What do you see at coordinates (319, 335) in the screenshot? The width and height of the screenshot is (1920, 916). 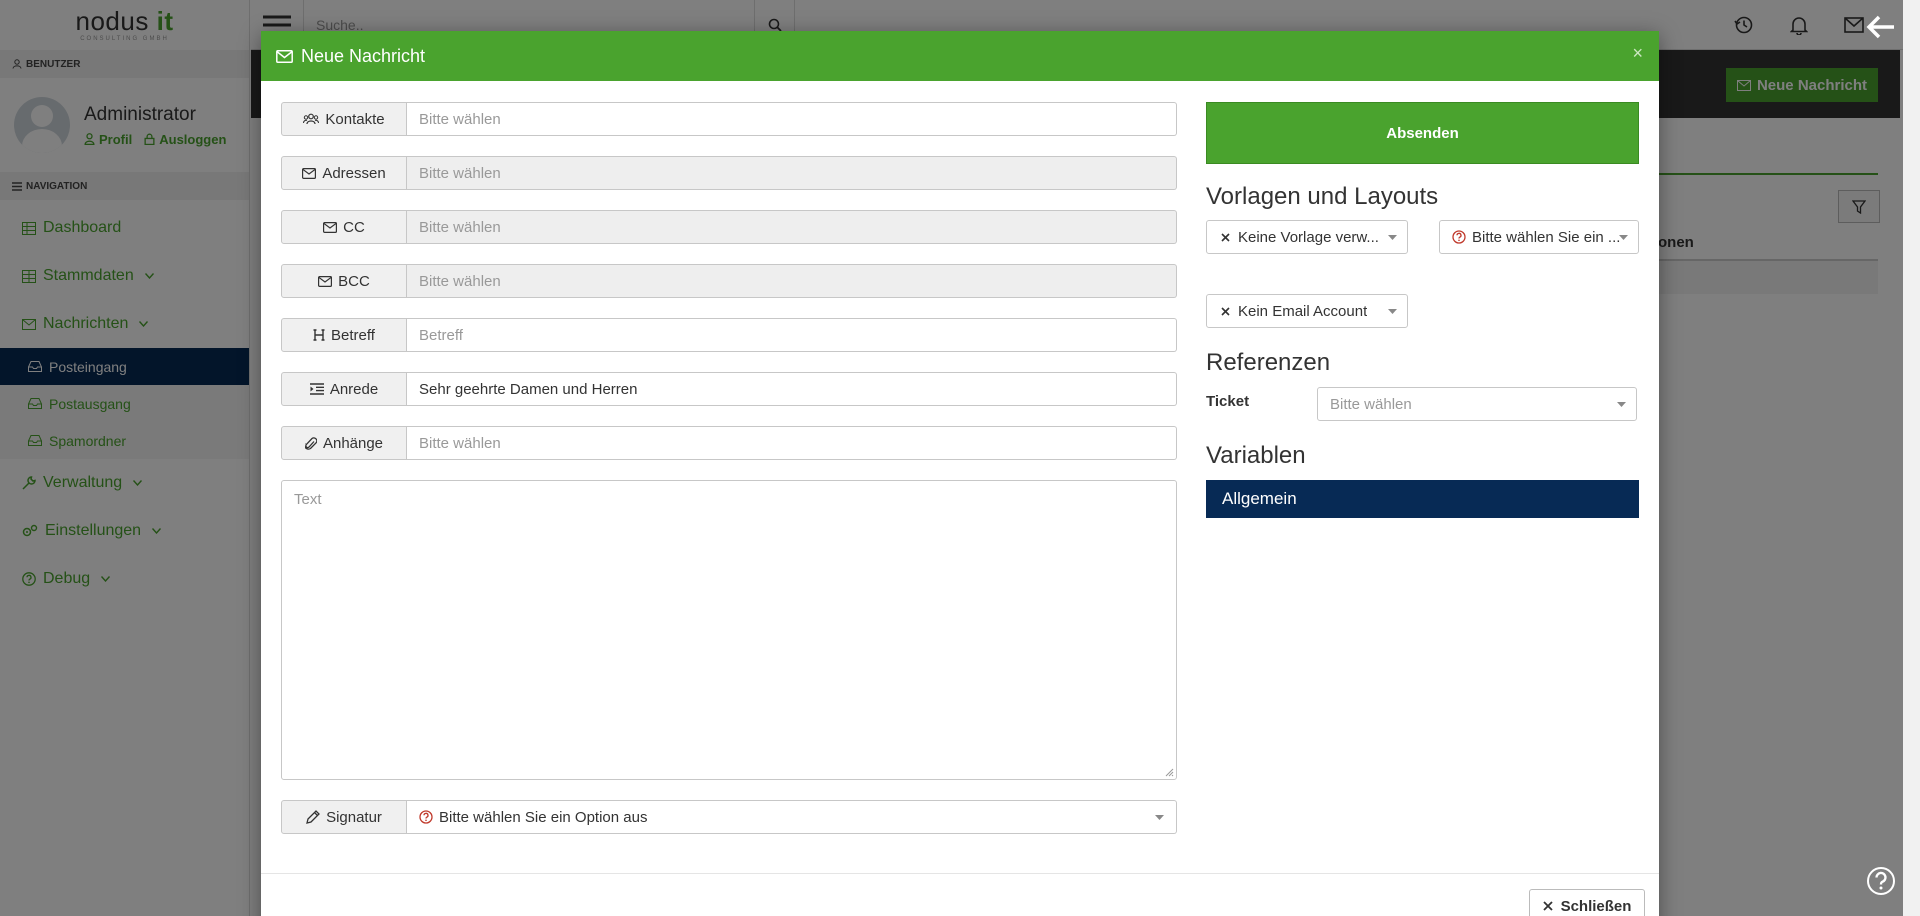 I see `heading-icon` at bounding box center [319, 335].